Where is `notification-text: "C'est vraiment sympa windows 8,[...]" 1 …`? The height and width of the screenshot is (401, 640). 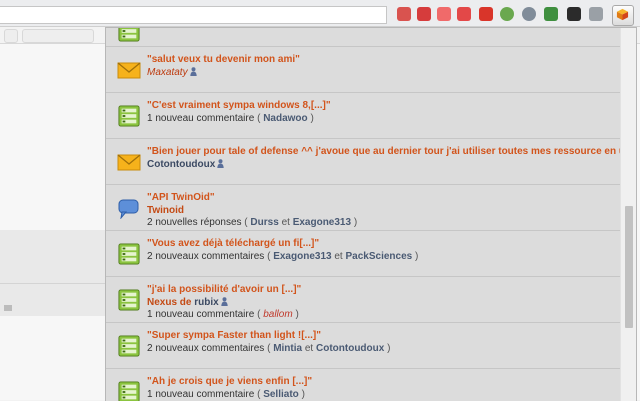 notification-text: "C'est vraiment sympa windows 8,[...]" 1 … is located at coordinates (381, 112).